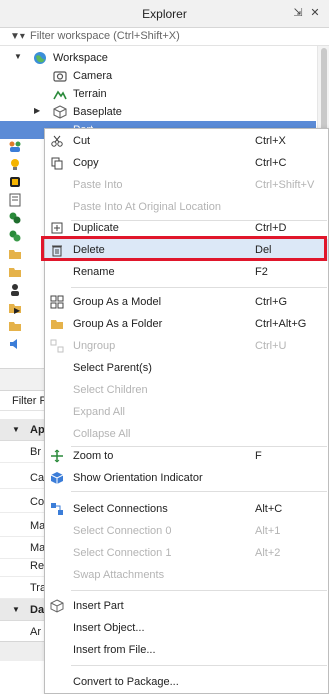 The width and height of the screenshot is (329, 694). What do you see at coordinates (40, 58) in the screenshot?
I see `globe-icon` at bounding box center [40, 58].